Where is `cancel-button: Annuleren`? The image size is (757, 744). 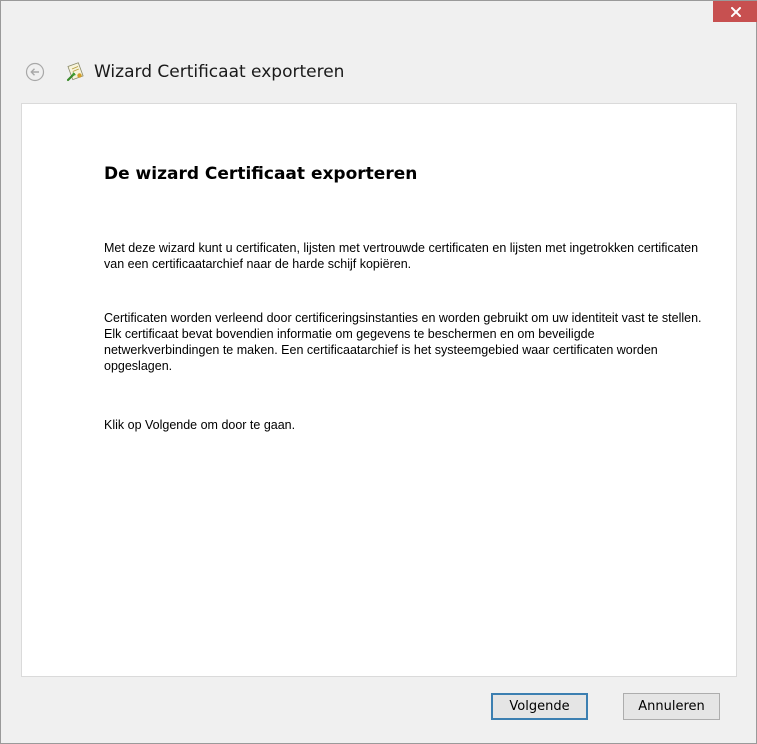 cancel-button: Annuleren is located at coordinates (671, 706).